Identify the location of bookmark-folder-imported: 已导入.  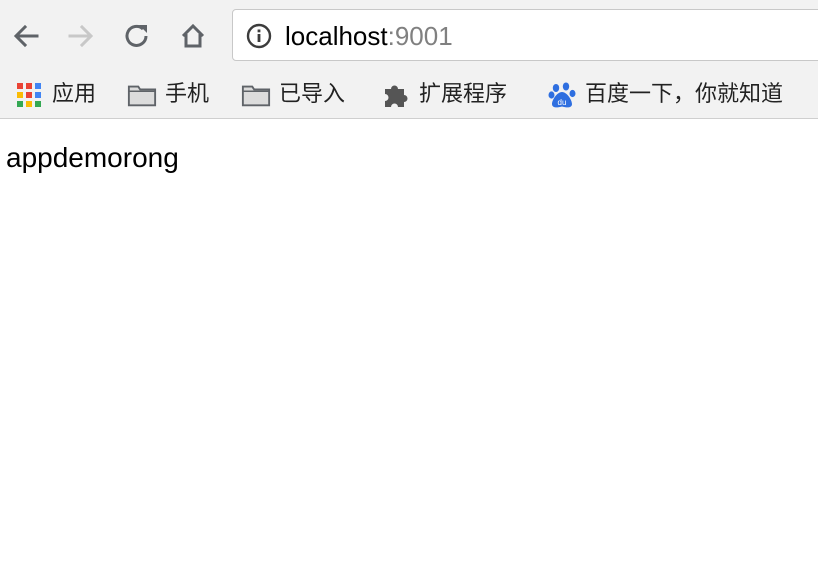
(293, 95).